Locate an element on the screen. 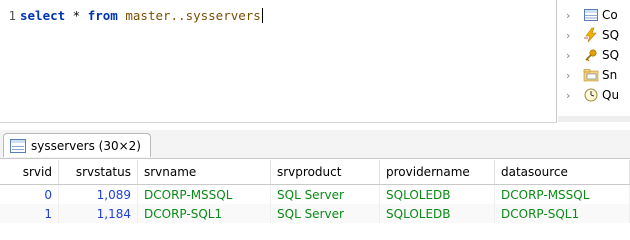 Image resolution: width=630 pixels, height=240 pixels. tree-item-snippets: › Sn is located at coordinates (591, 75).